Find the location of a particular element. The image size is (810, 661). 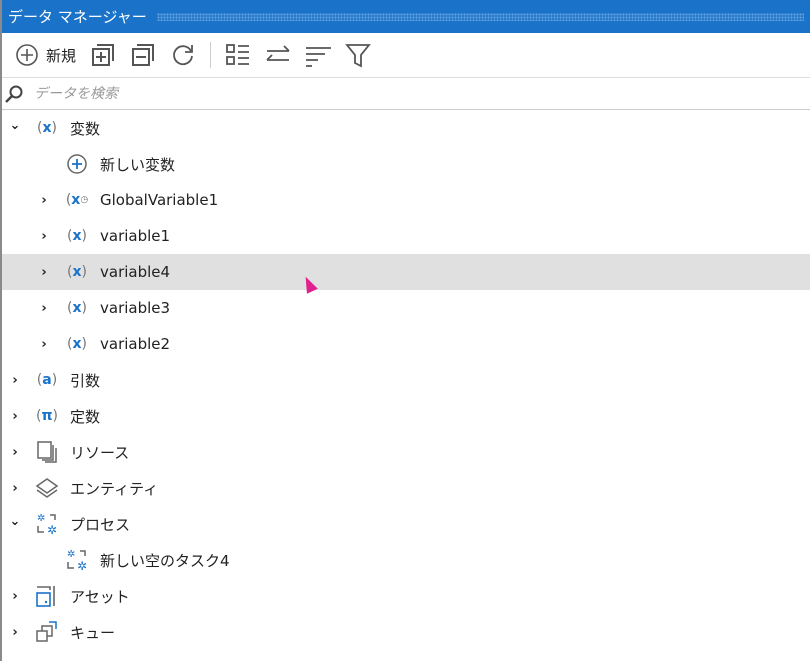

tree-item-label: リソース is located at coordinates (100, 452).